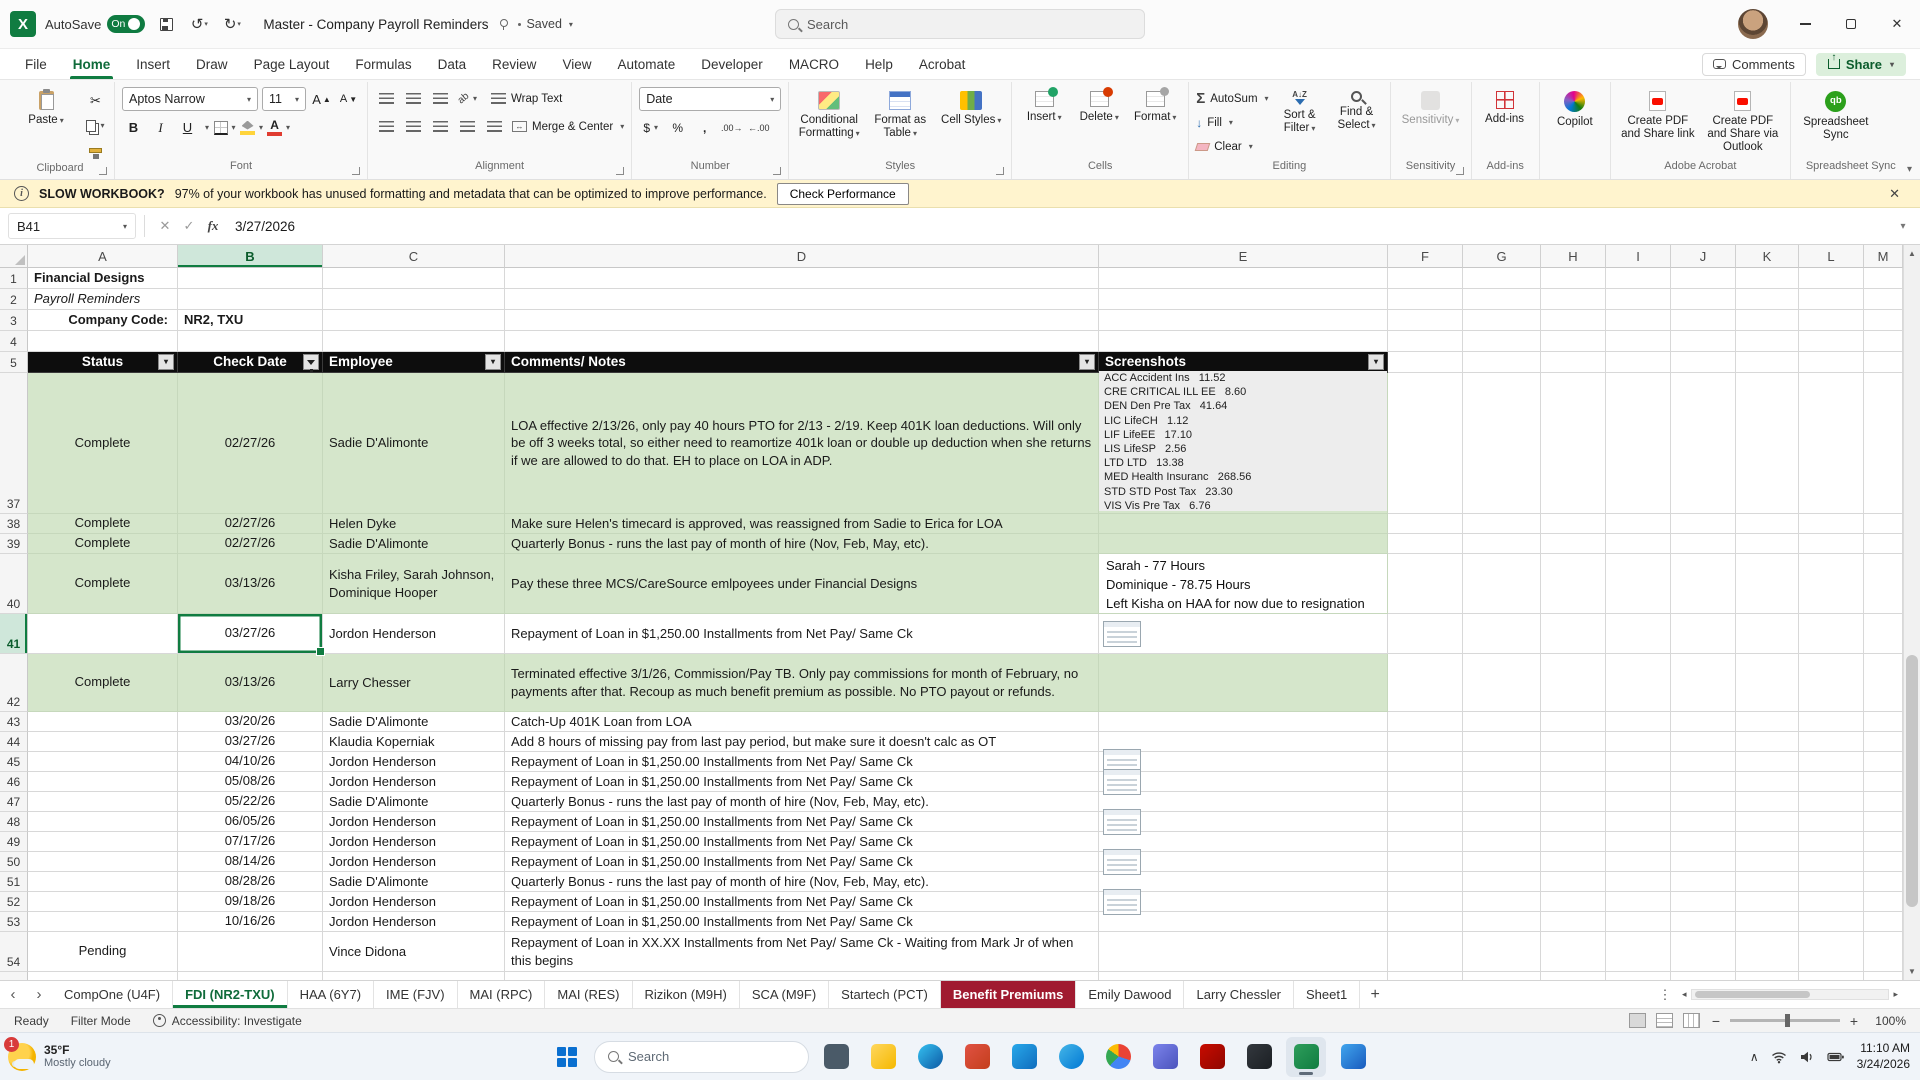  Describe the element at coordinates (494, 126) in the screenshot. I see `increase-indent-button` at that location.